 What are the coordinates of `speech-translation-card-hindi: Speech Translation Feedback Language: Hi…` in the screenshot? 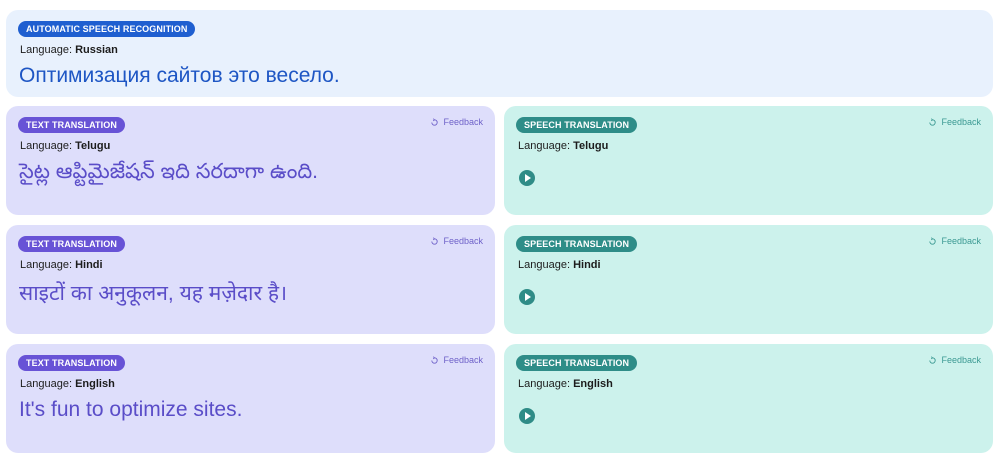 It's located at (748, 279).